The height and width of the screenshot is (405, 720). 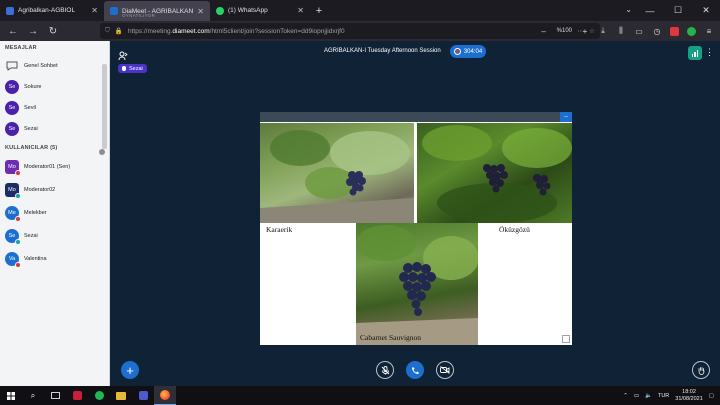 I want to click on lock-icon: 🔒, so click(x=118, y=31).